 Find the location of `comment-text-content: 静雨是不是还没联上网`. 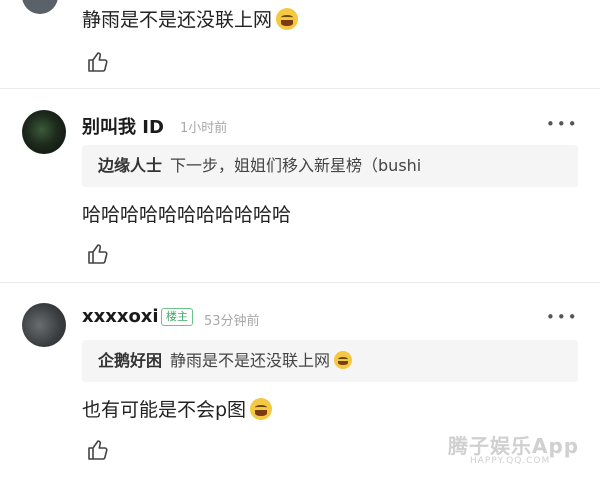

comment-text-content: 静雨是不是还没联上网 is located at coordinates (177, 20).